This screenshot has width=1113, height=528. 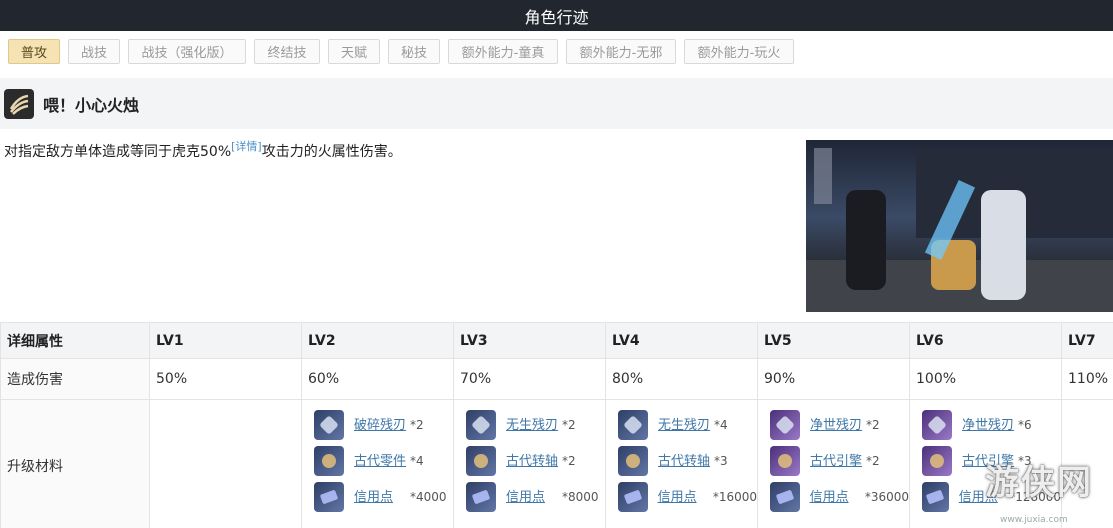 I want to click on tab-1: 战技, so click(x=94, y=51).